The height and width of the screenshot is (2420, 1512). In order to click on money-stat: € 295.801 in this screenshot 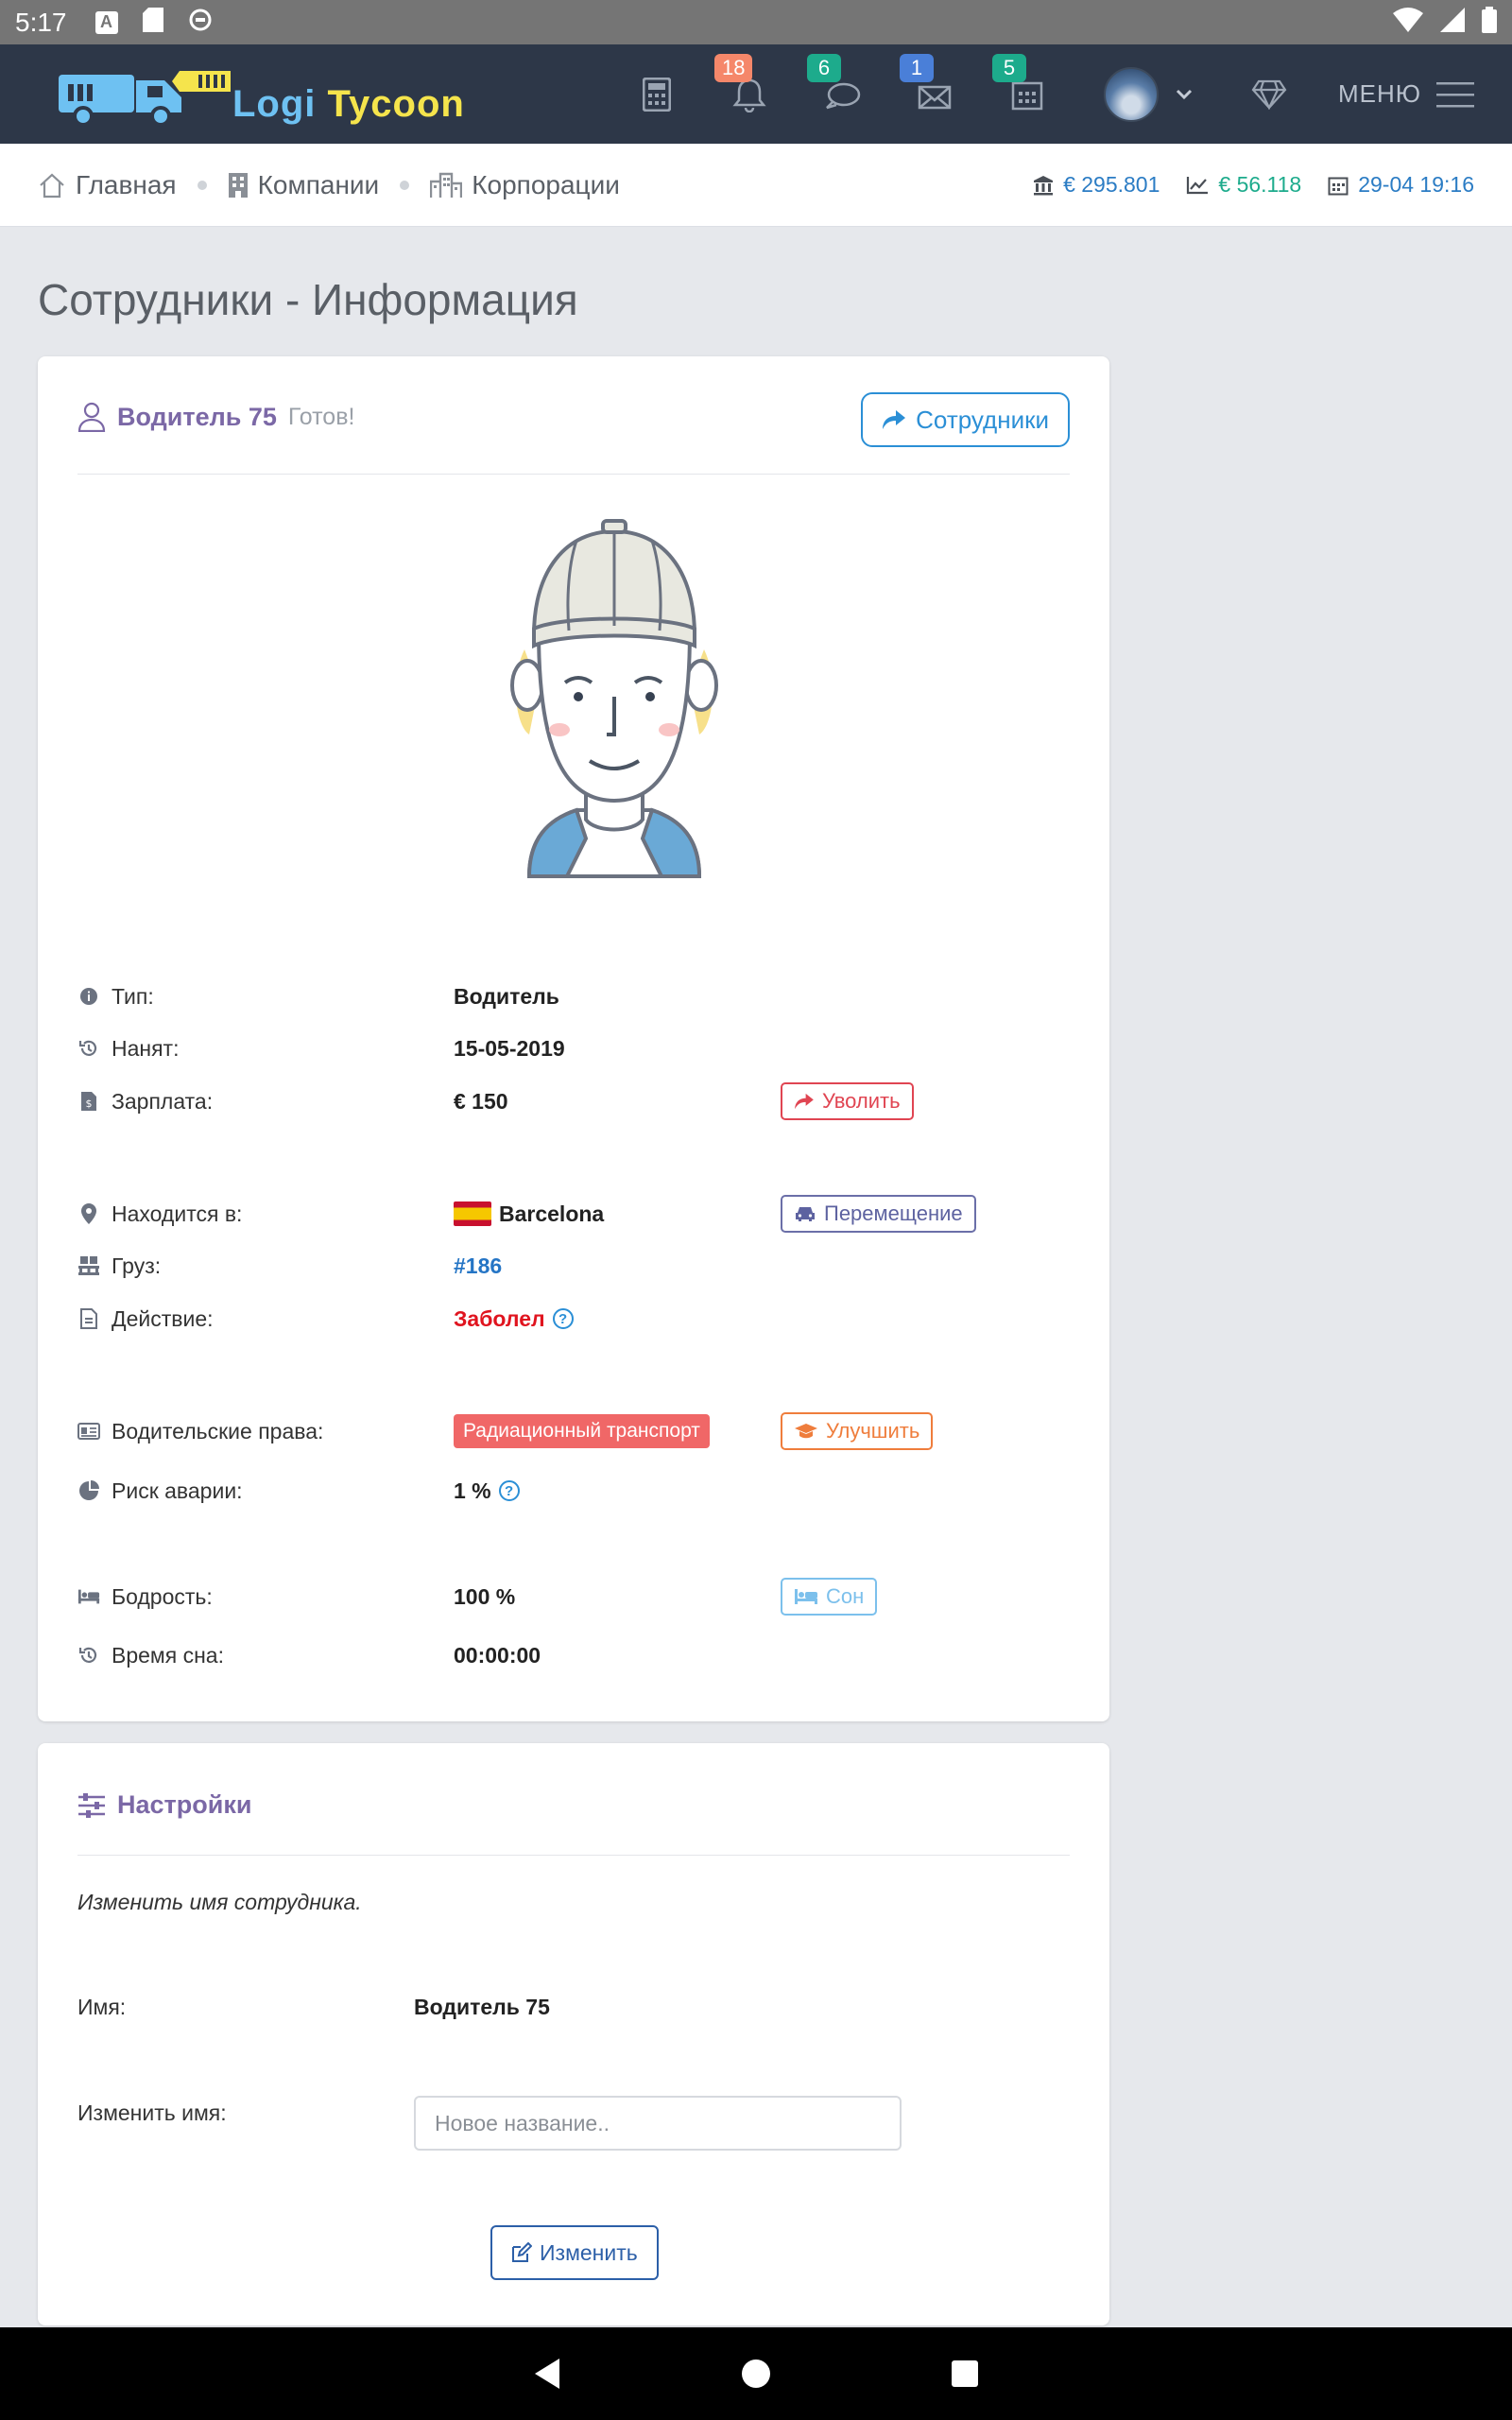, I will do `click(1096, 185)`.